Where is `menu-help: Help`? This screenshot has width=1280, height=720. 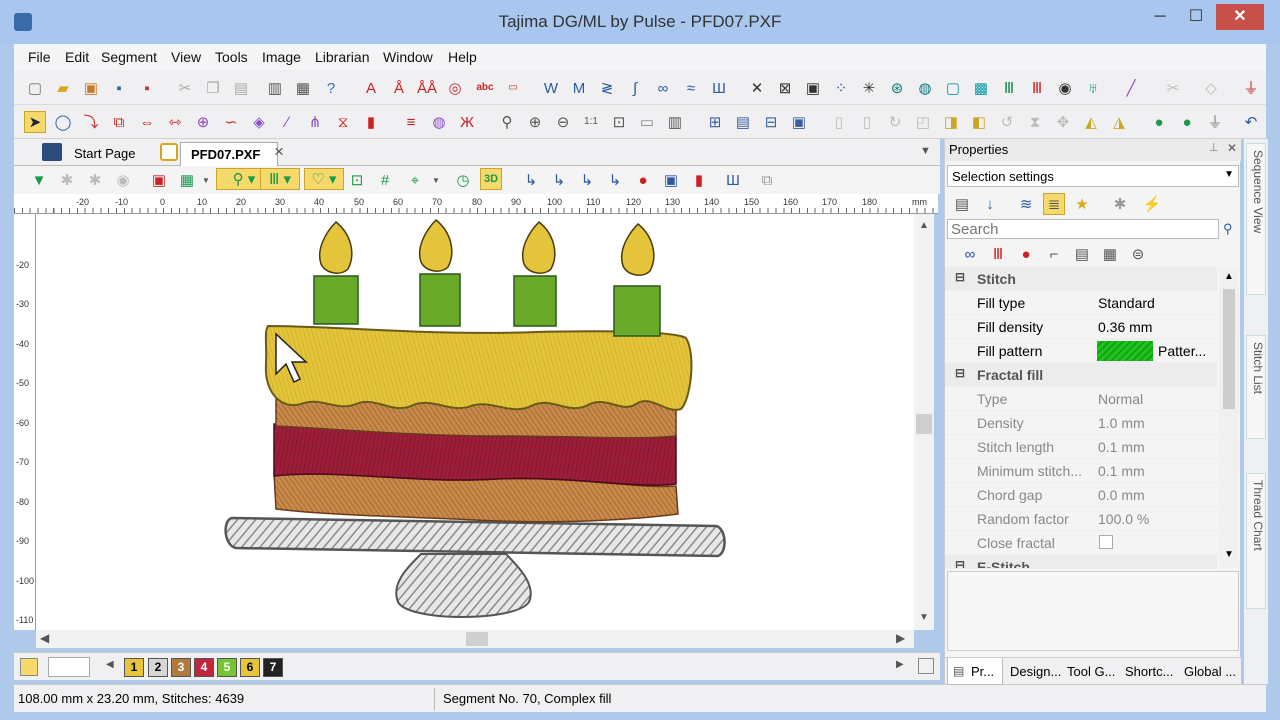 menu-help: Help is located at coordinates (462, 57).